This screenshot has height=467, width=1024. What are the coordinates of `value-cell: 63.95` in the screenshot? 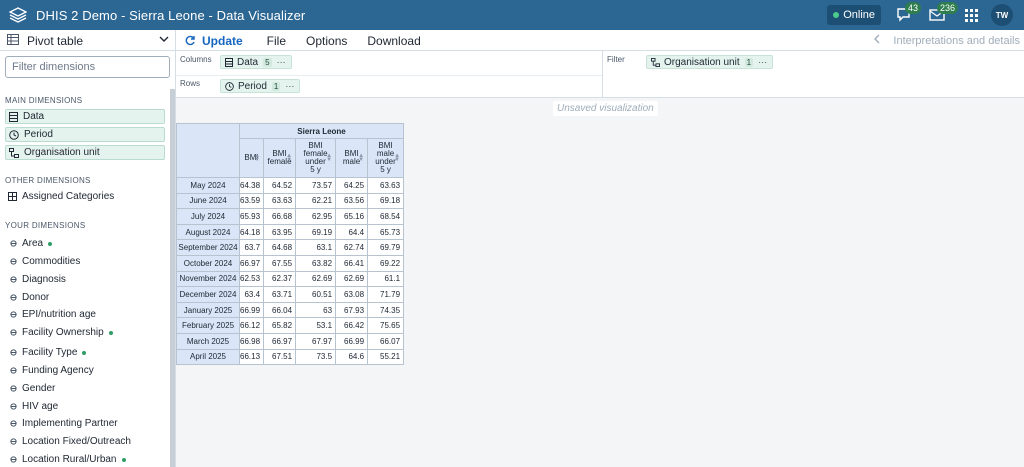 It's located at (280, 232).